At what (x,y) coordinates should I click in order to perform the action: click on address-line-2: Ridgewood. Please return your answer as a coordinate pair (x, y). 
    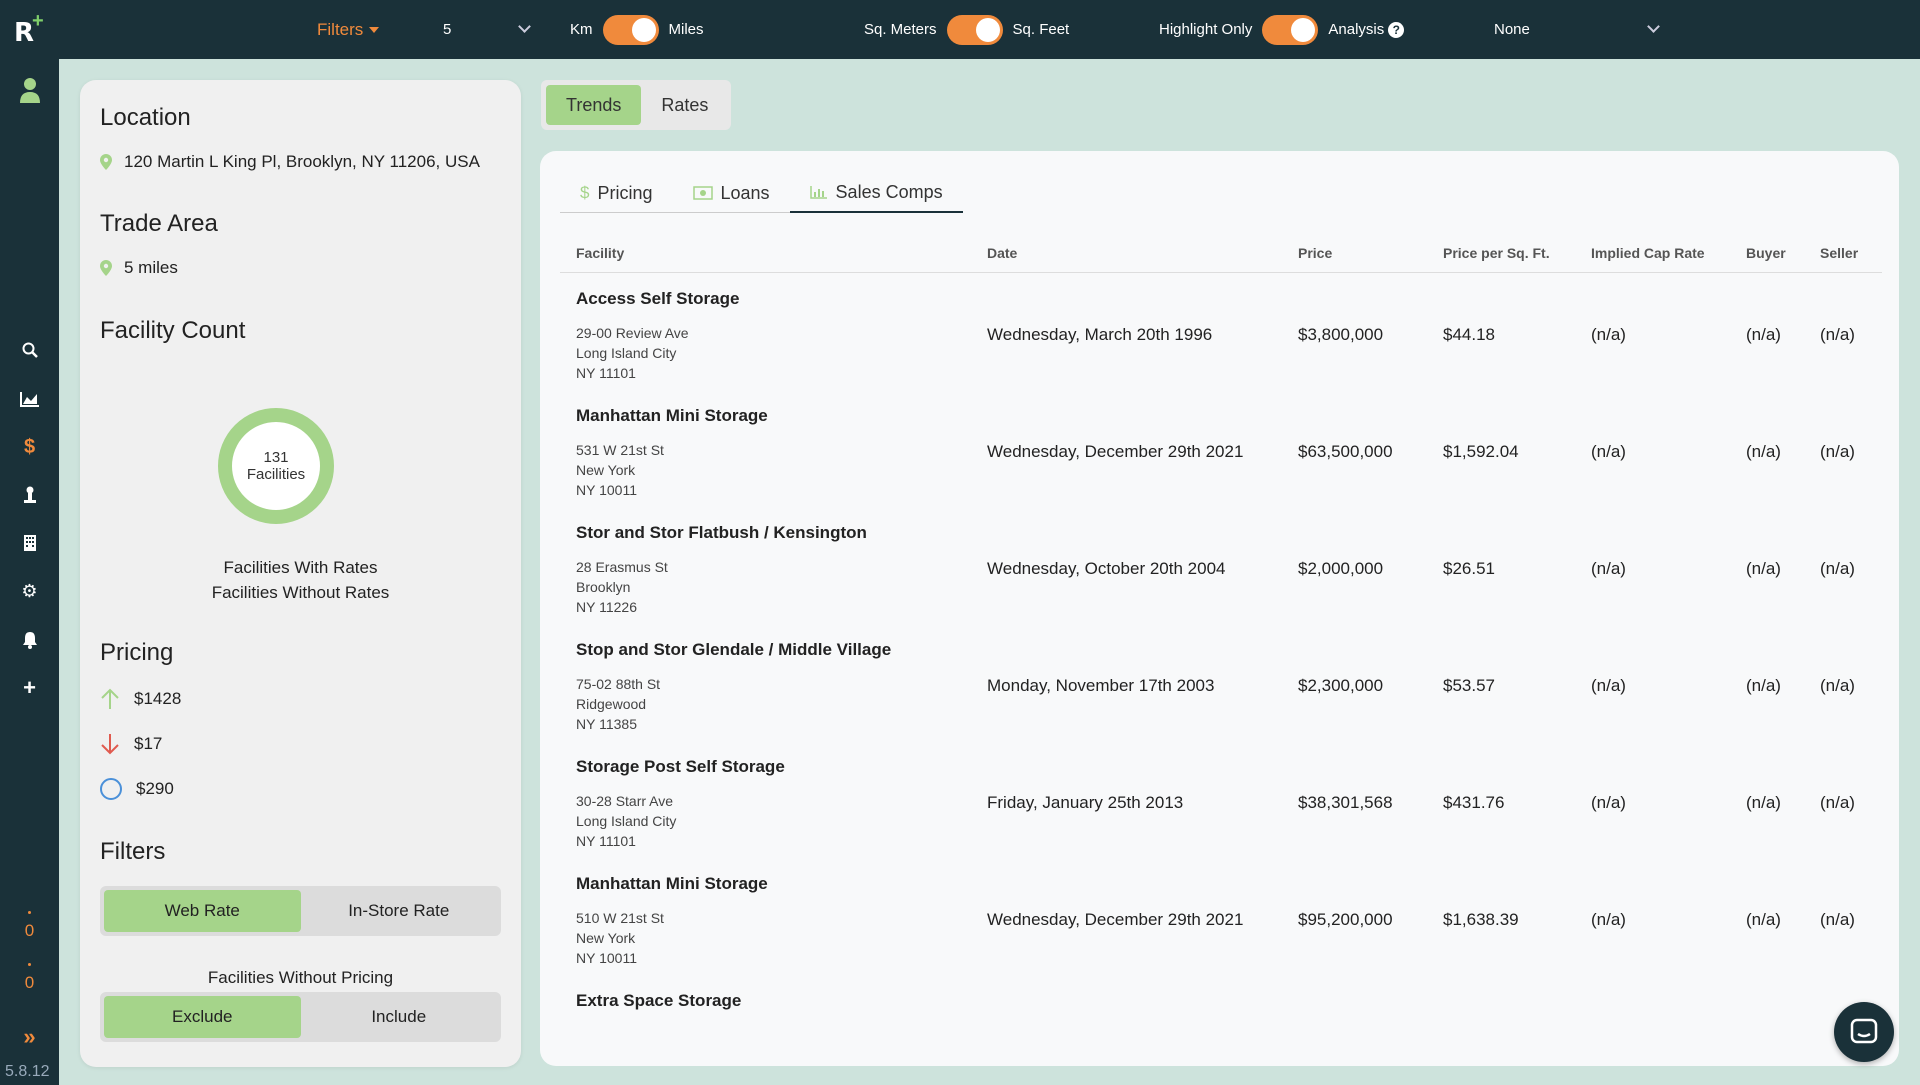
    Looking at the image, I should click on (611, 704).